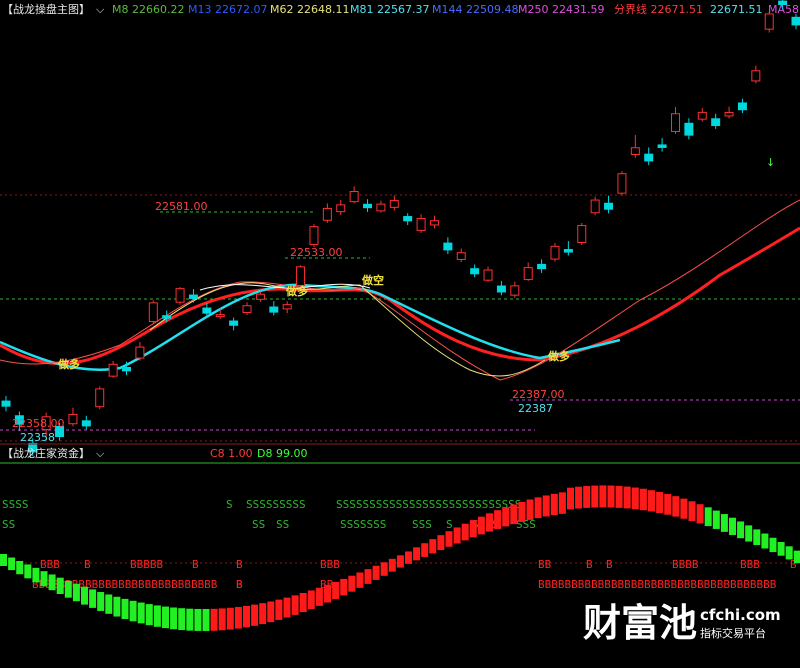 This screenshot has width=800, height=668. What do you see at coordinates (229, 504) in the screenshot?
I see `sell-signal-letters: S` at bounding box center [229, 504].